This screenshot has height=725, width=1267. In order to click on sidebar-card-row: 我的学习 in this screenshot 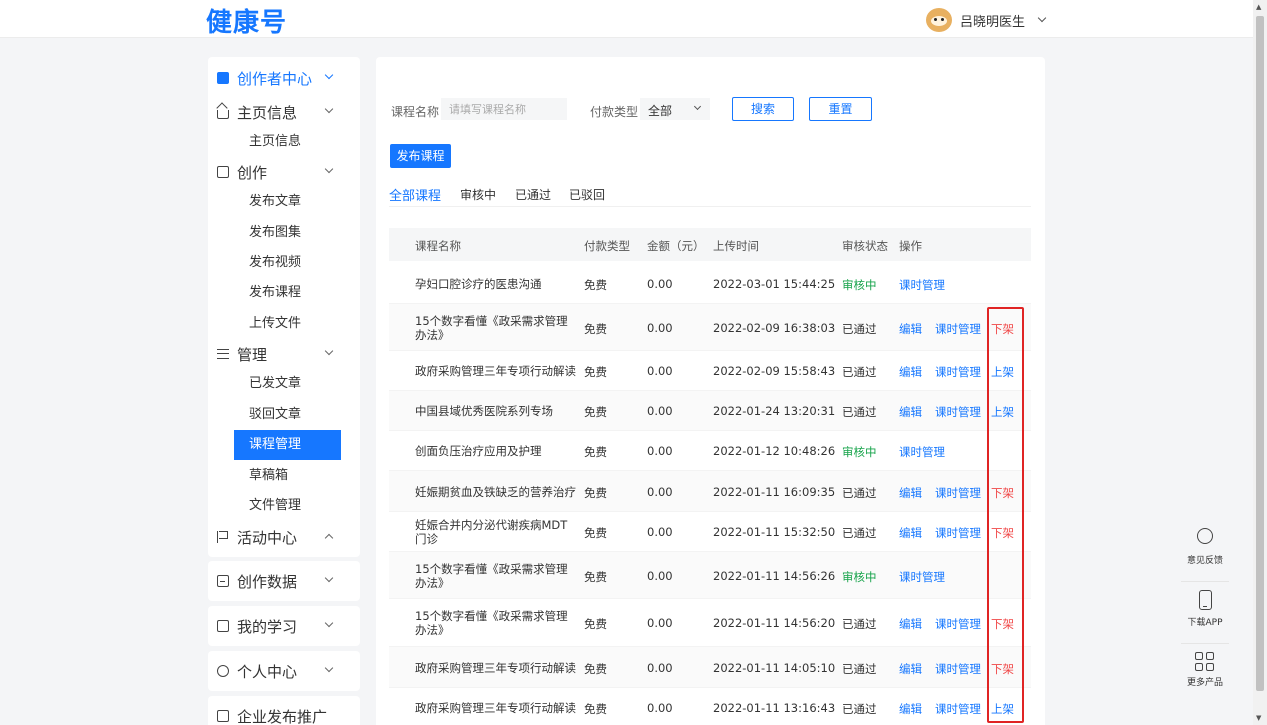, I will do `click(284, 626)`.